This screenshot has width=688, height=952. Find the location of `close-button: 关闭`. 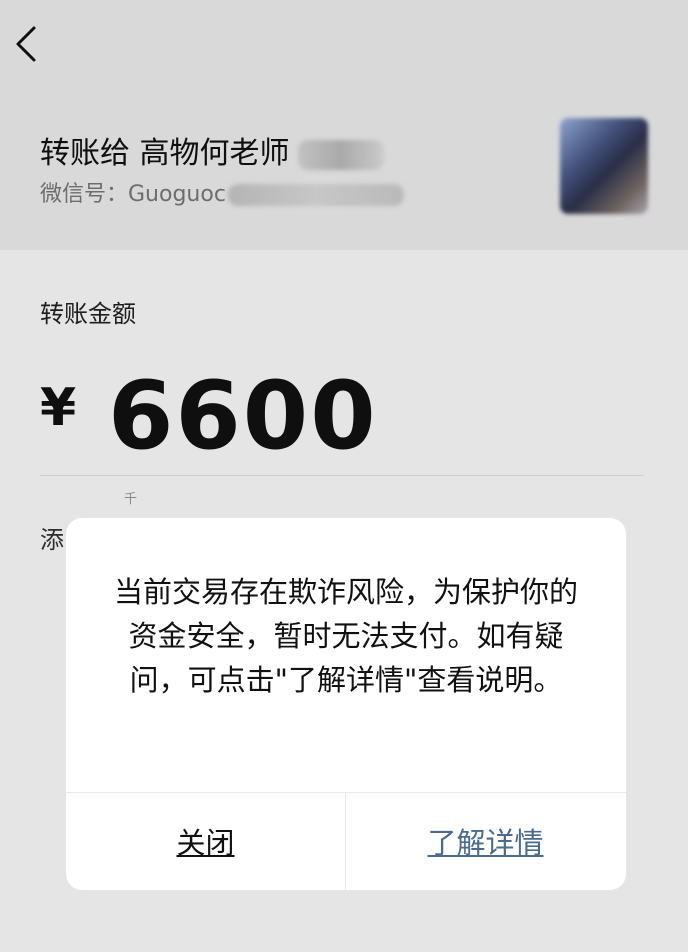

close-button: 关闭 is located at coordinates (205, 841).